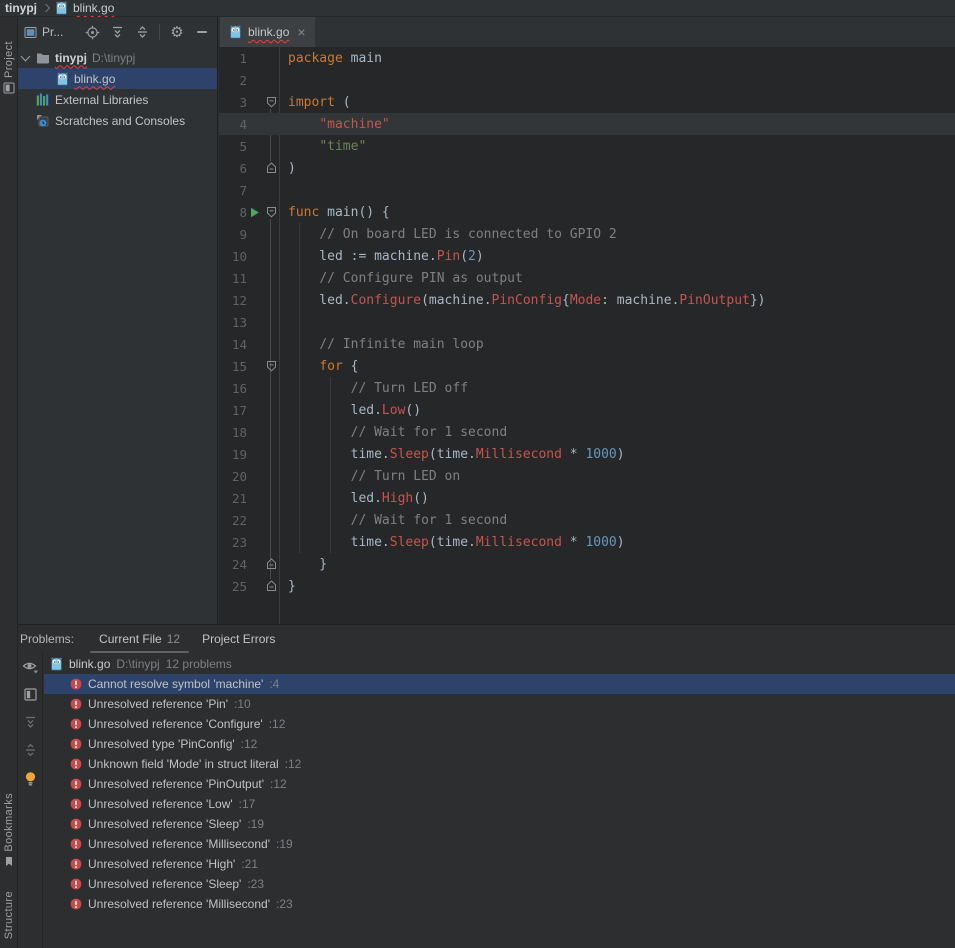  What do you see at coordinates (30, 779) in the screenshot?
I see `quick-fix-lightbulb-icon` at bounding box center [30, 779].